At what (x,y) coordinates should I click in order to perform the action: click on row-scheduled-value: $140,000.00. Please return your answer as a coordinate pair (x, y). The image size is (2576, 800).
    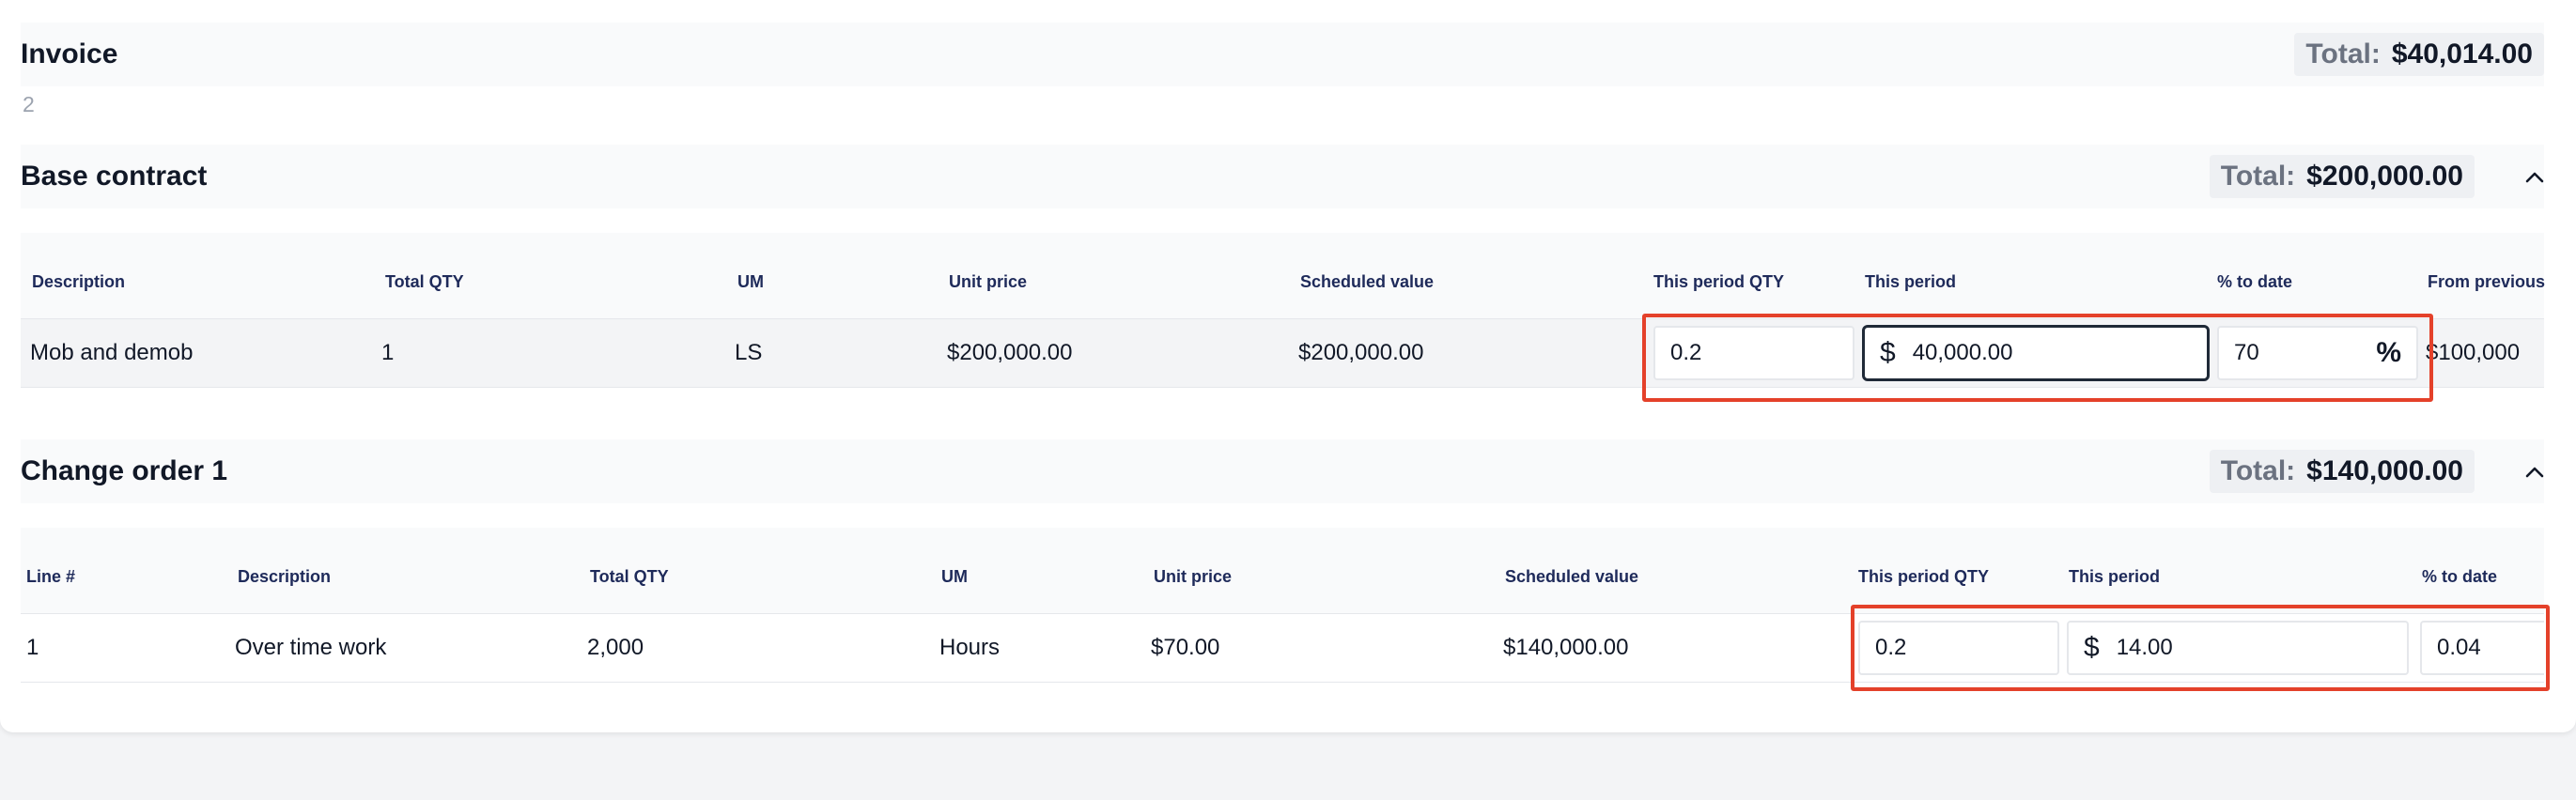
    Looking at the image, I should click on (1566, 647).